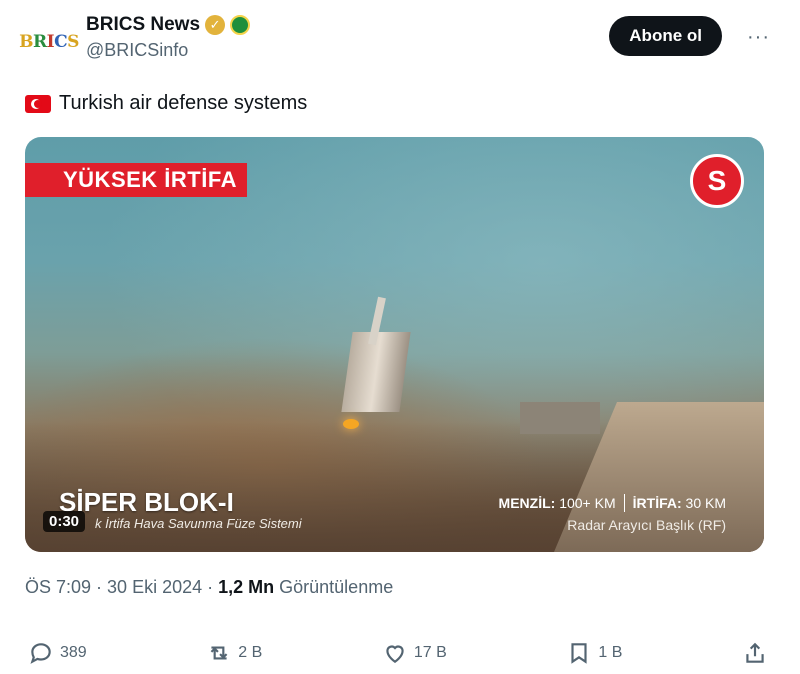 The width and height of the screenshot is (800, 674). Describe the element at coordinates (154, 587) in the screenshot. I see `tweet-date: 30 Eki 2024` at that location.